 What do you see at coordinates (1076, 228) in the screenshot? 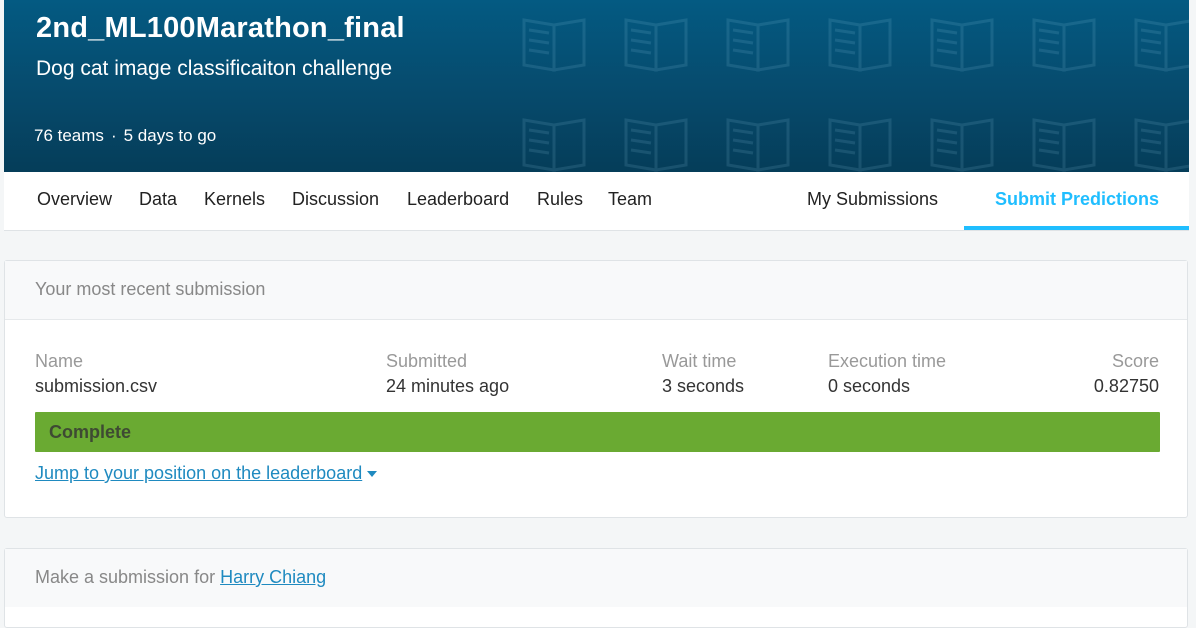
I see `active-tab-indicator` at bounding box center [1076, 228].